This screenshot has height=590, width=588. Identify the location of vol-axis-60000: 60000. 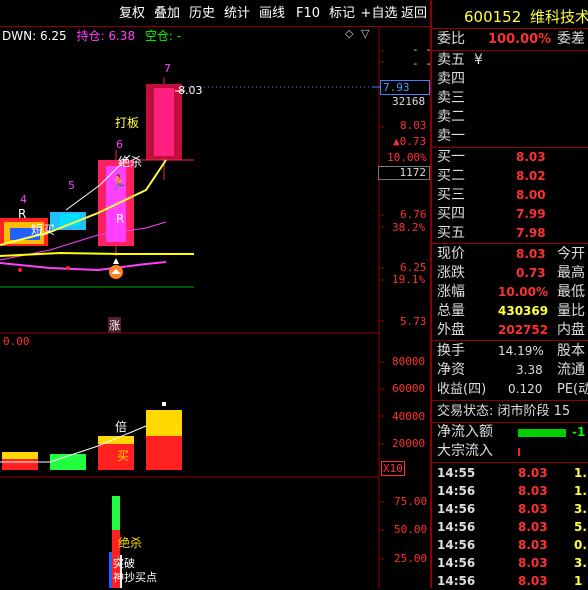
(409, 388).